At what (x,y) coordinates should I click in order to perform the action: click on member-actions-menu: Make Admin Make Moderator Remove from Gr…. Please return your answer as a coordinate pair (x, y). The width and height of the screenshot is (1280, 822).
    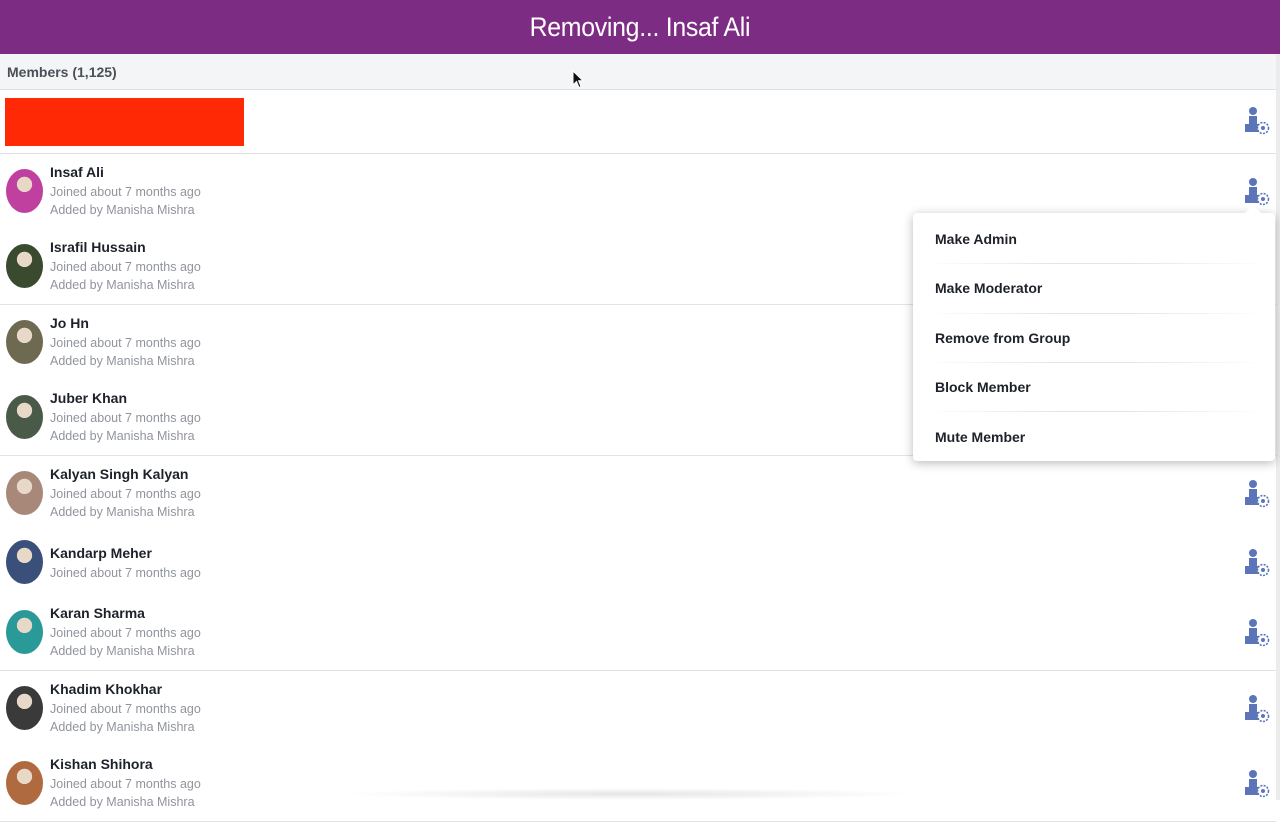
    Looking at the image, I should click on (1094, 333).